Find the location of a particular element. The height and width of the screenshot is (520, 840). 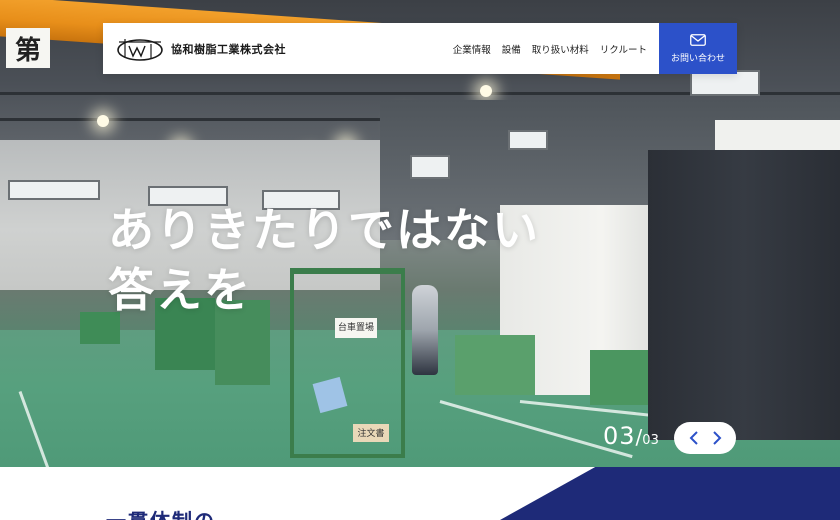

section-title: 一貫体制の is located at coordinates (161, 512).